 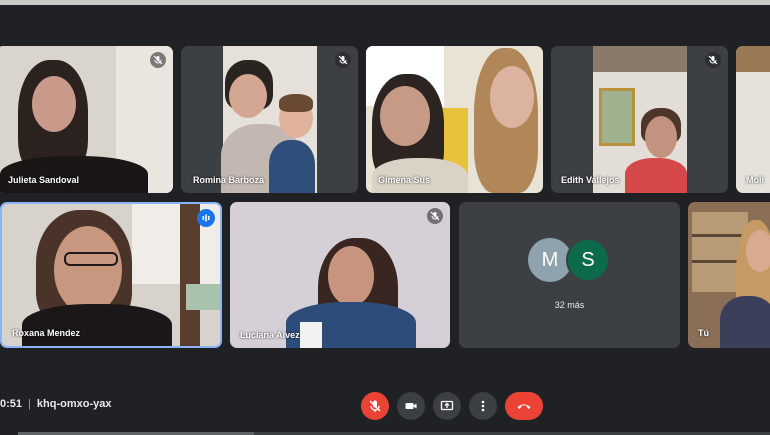 I want to click on window-top-strip, so click(x=385, y=2).